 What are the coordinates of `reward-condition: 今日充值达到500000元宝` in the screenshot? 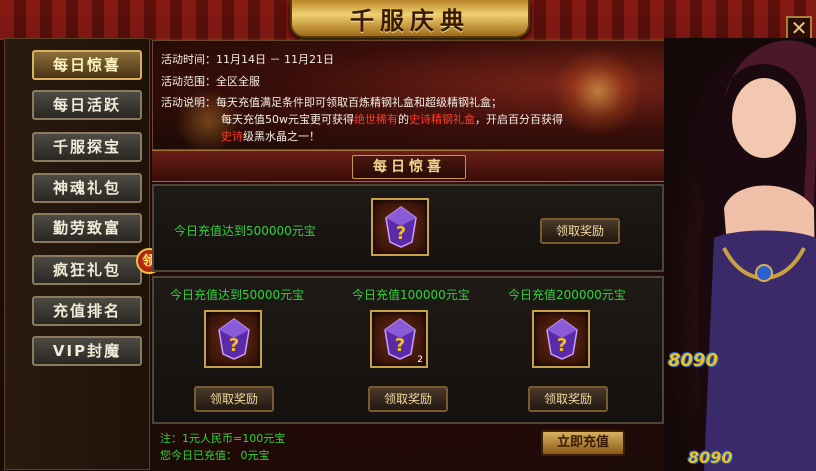 It's located at (245, 231).